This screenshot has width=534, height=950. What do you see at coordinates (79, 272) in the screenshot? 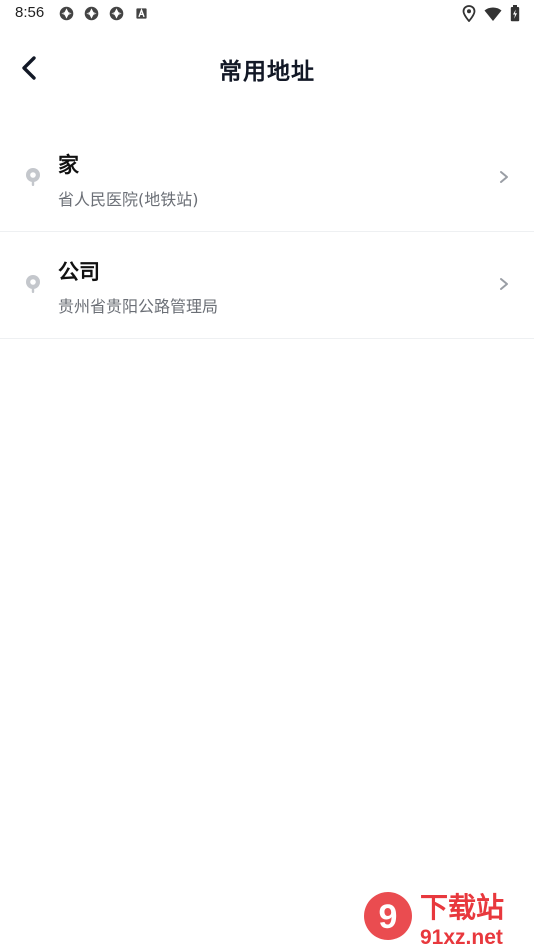
I see `address-name: 公司` at bounding box center [79, 272].